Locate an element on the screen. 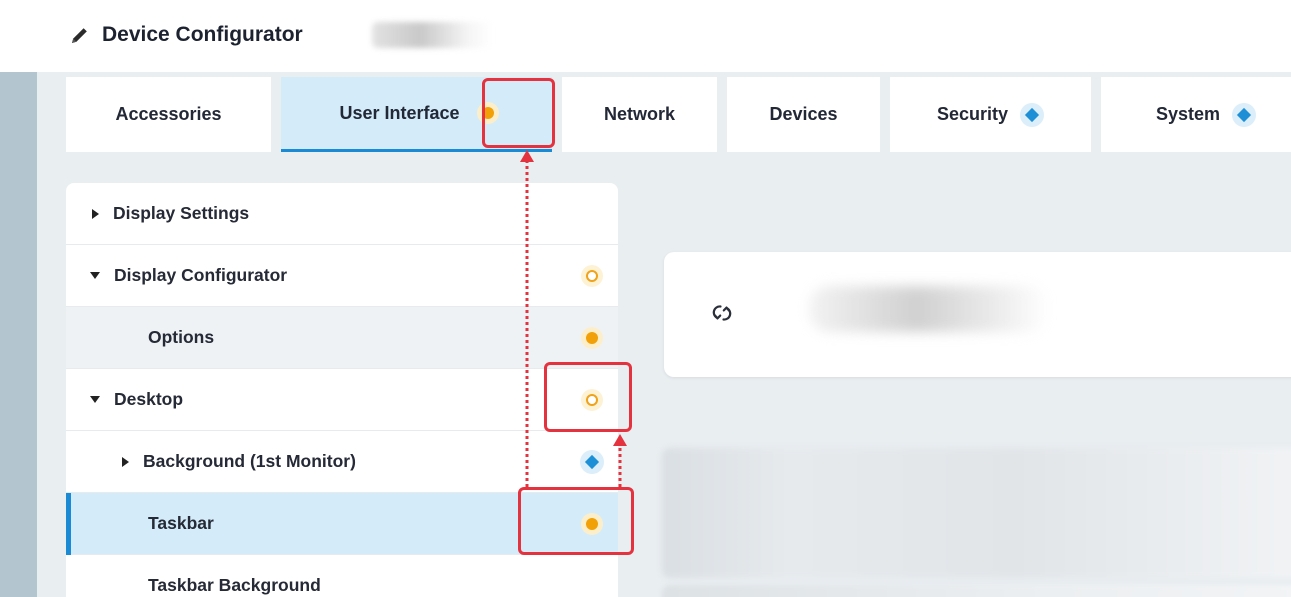 Image resolution: width=1291 pixels, height=597 pixels. tree-item-taskbar-background: Taskbar Background is located at coordinates (342, 576).